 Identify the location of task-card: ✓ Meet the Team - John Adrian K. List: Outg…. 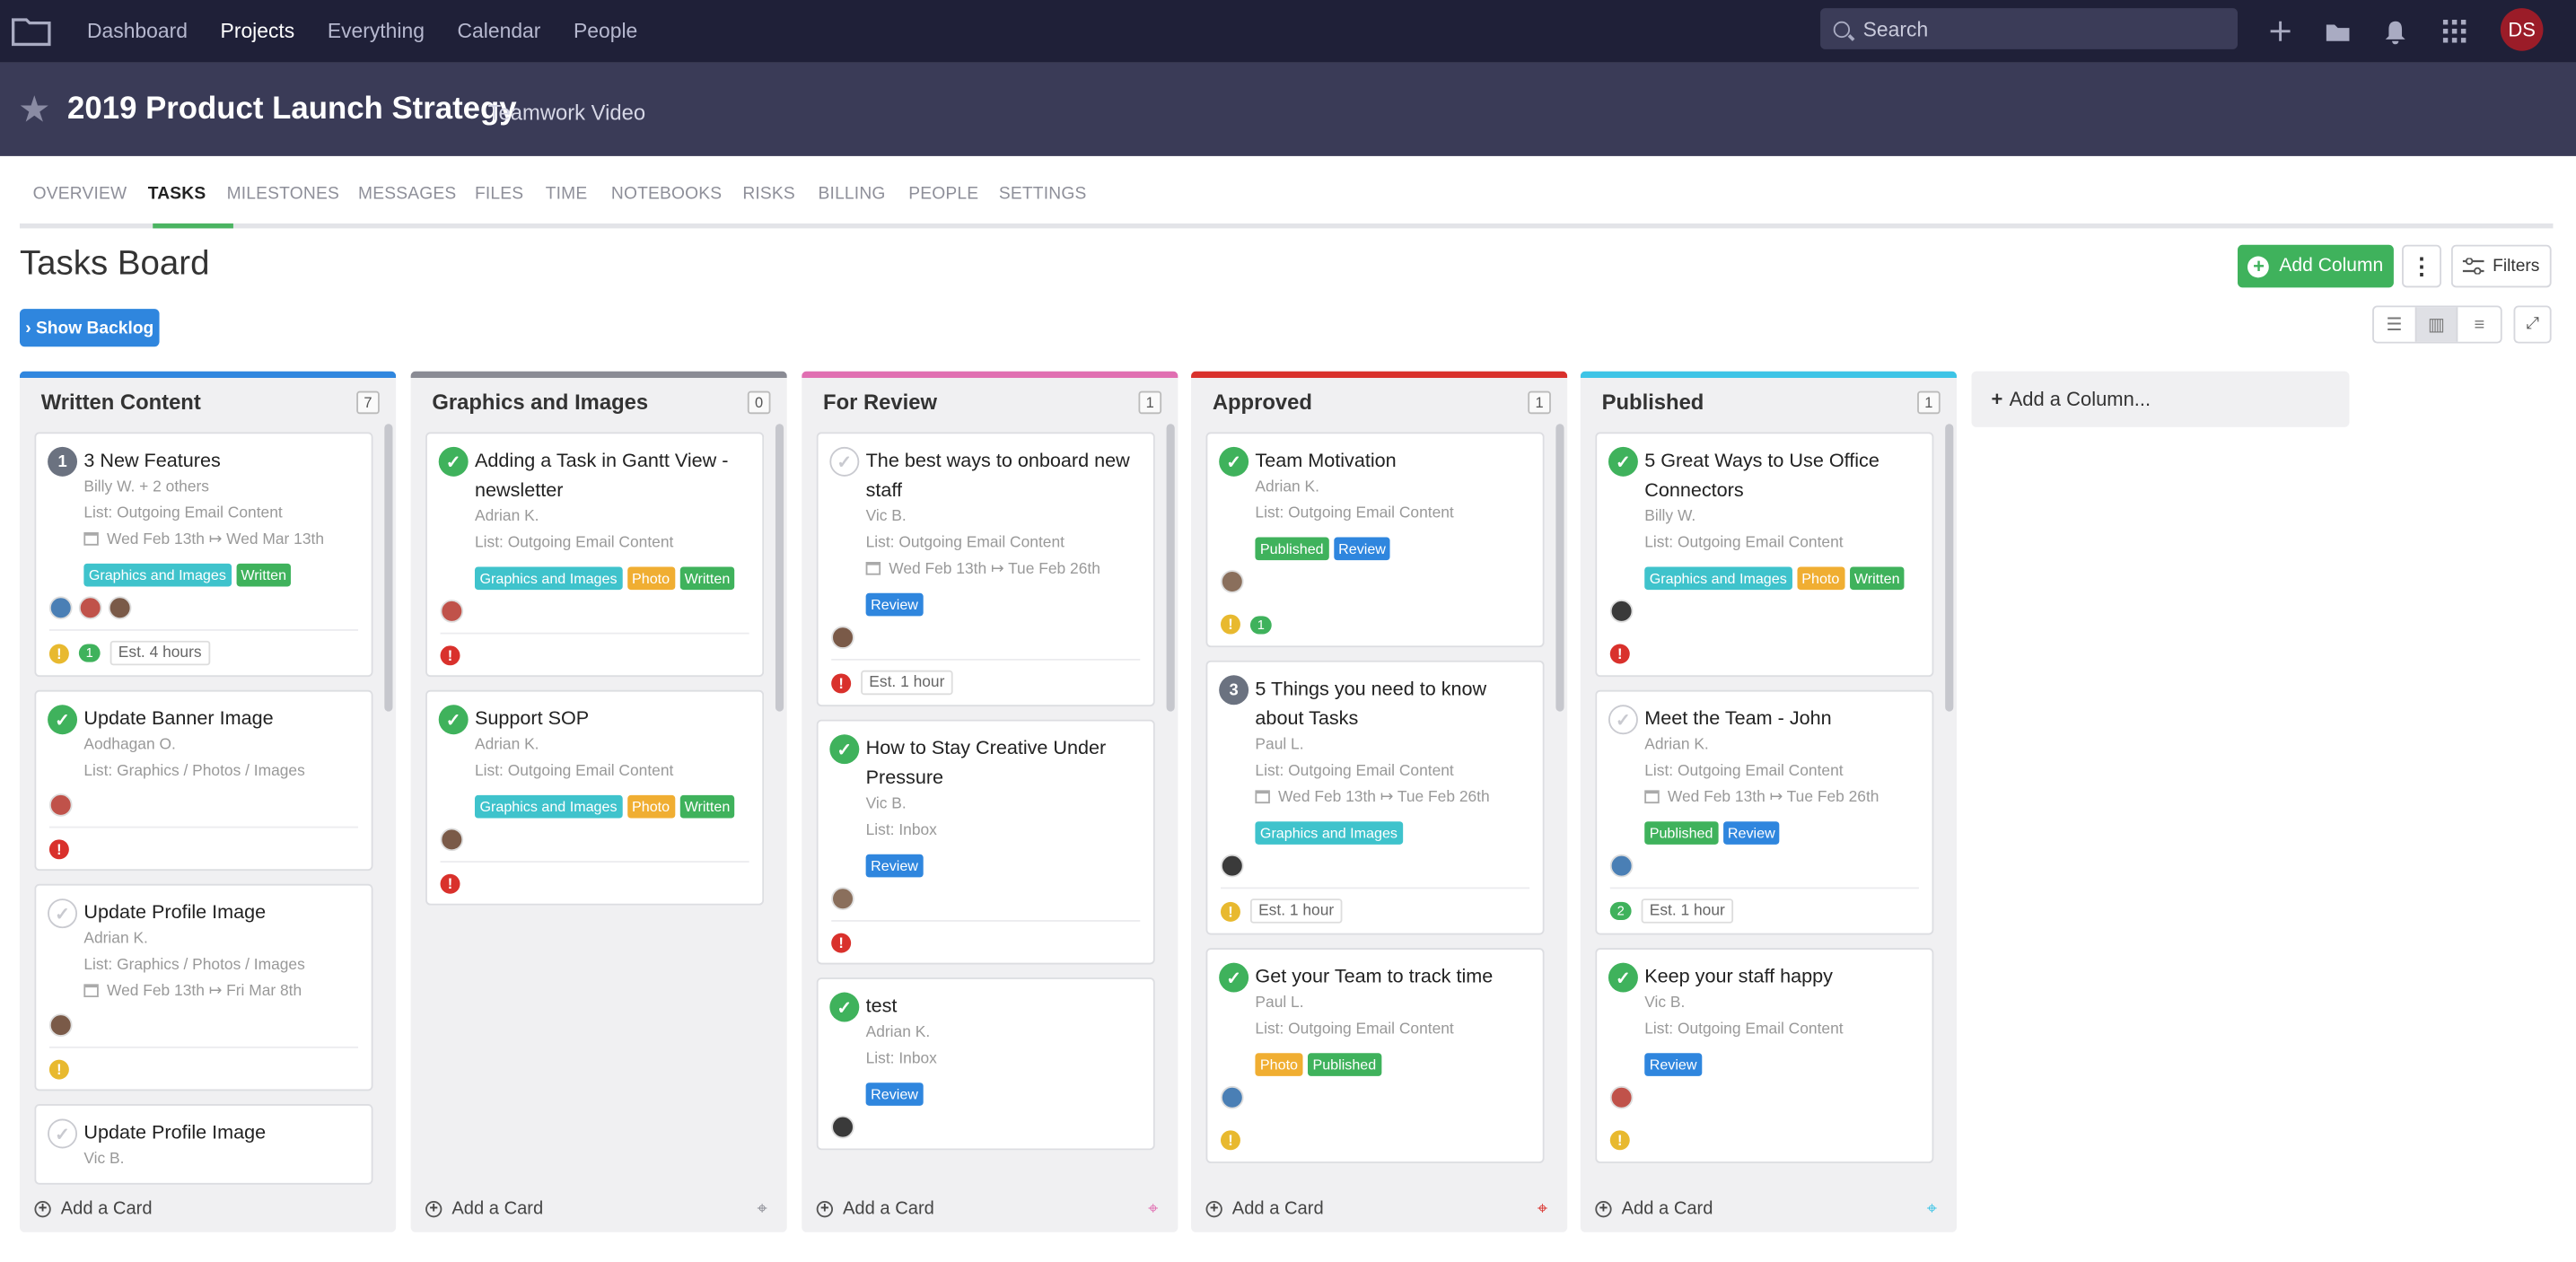
(1764, 812).